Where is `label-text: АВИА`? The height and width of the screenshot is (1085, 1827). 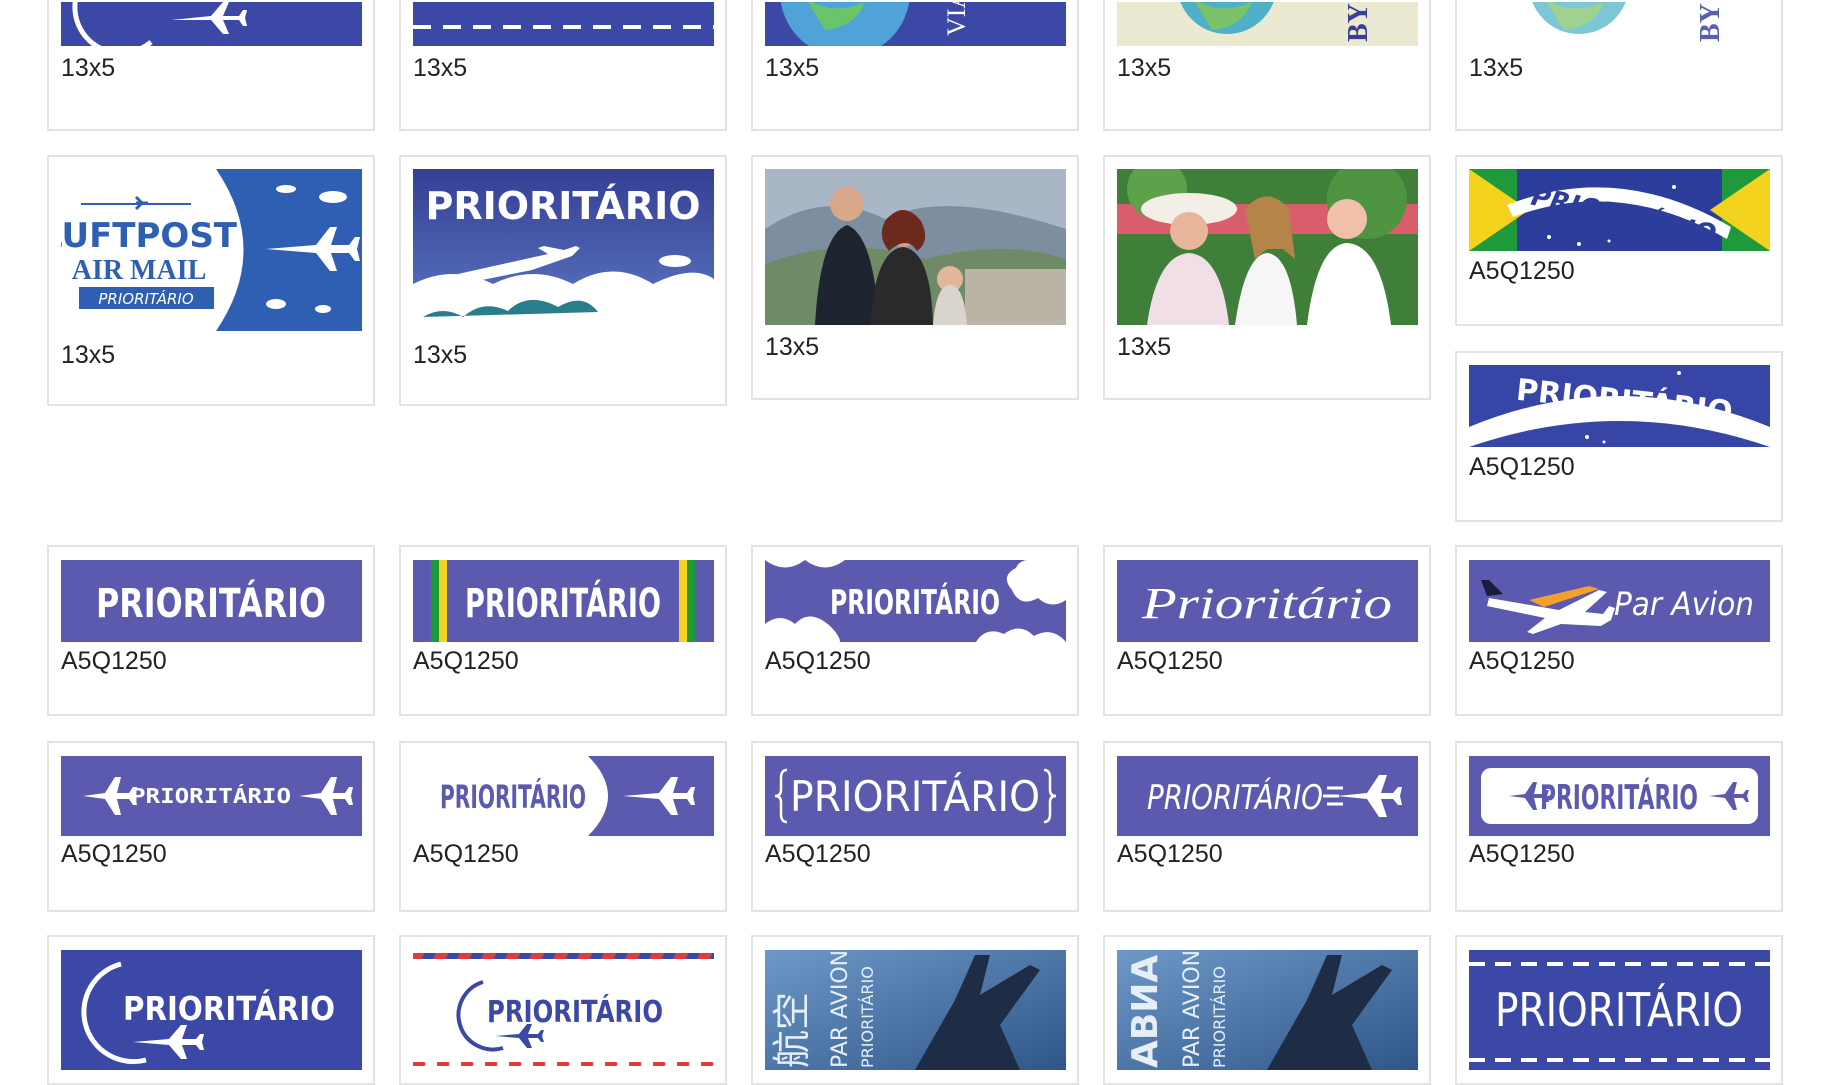 label-text: АВИА is located at coordinates (1145, 1011).